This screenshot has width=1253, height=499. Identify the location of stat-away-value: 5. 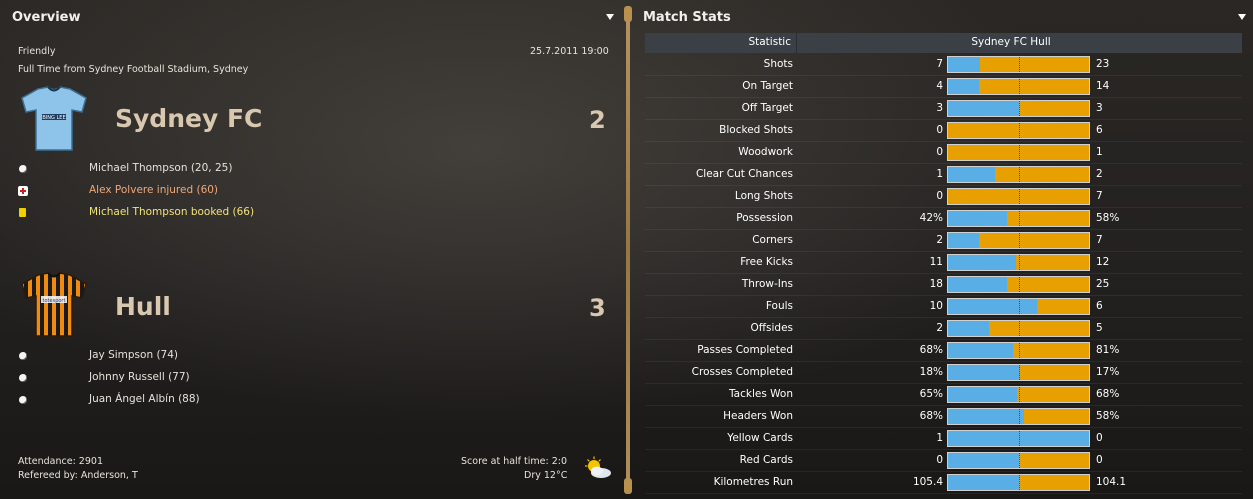
(1099, 328).